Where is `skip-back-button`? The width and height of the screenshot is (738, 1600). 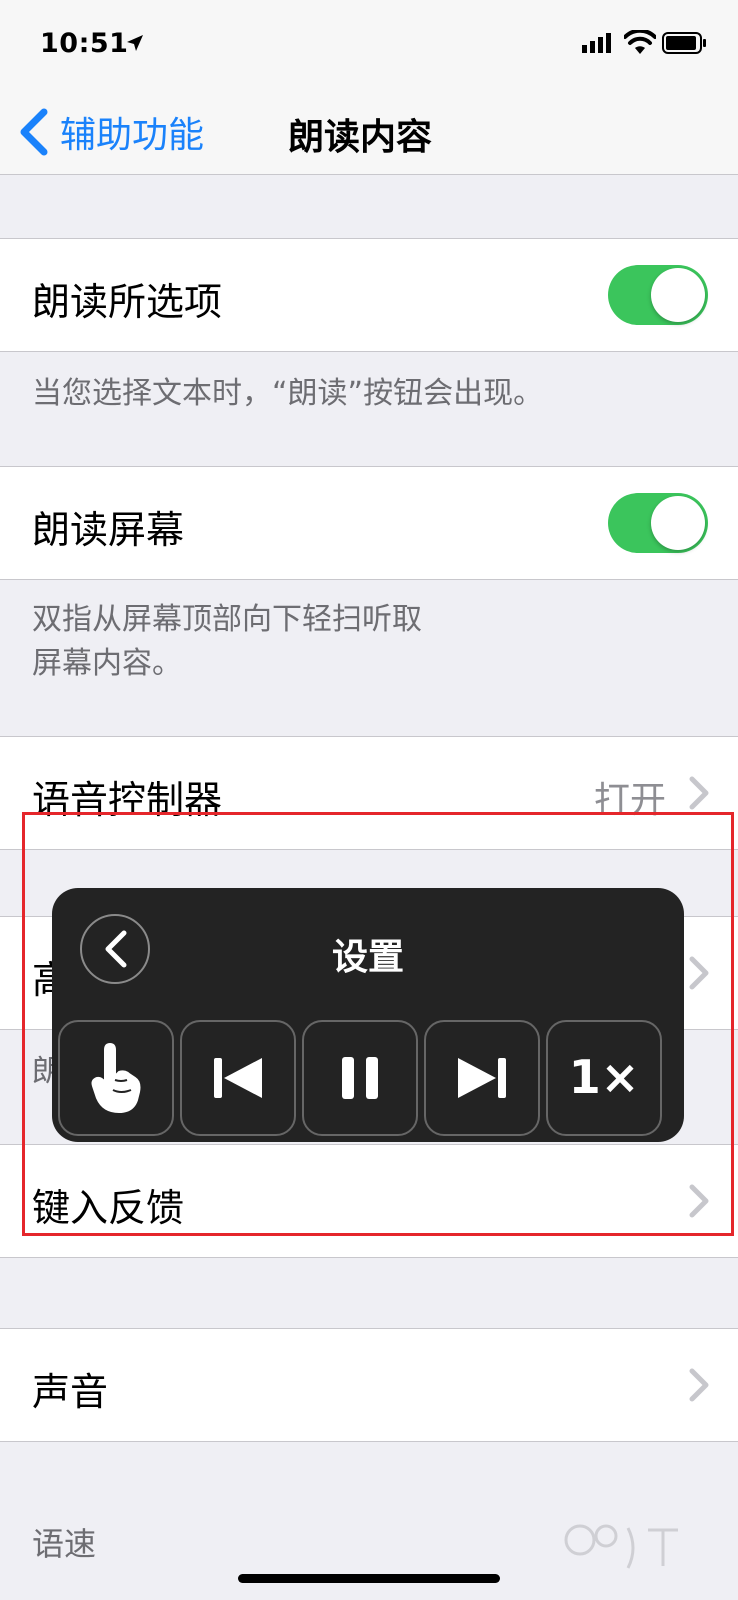
skip-back-button is located at coordinates (238, 1078).